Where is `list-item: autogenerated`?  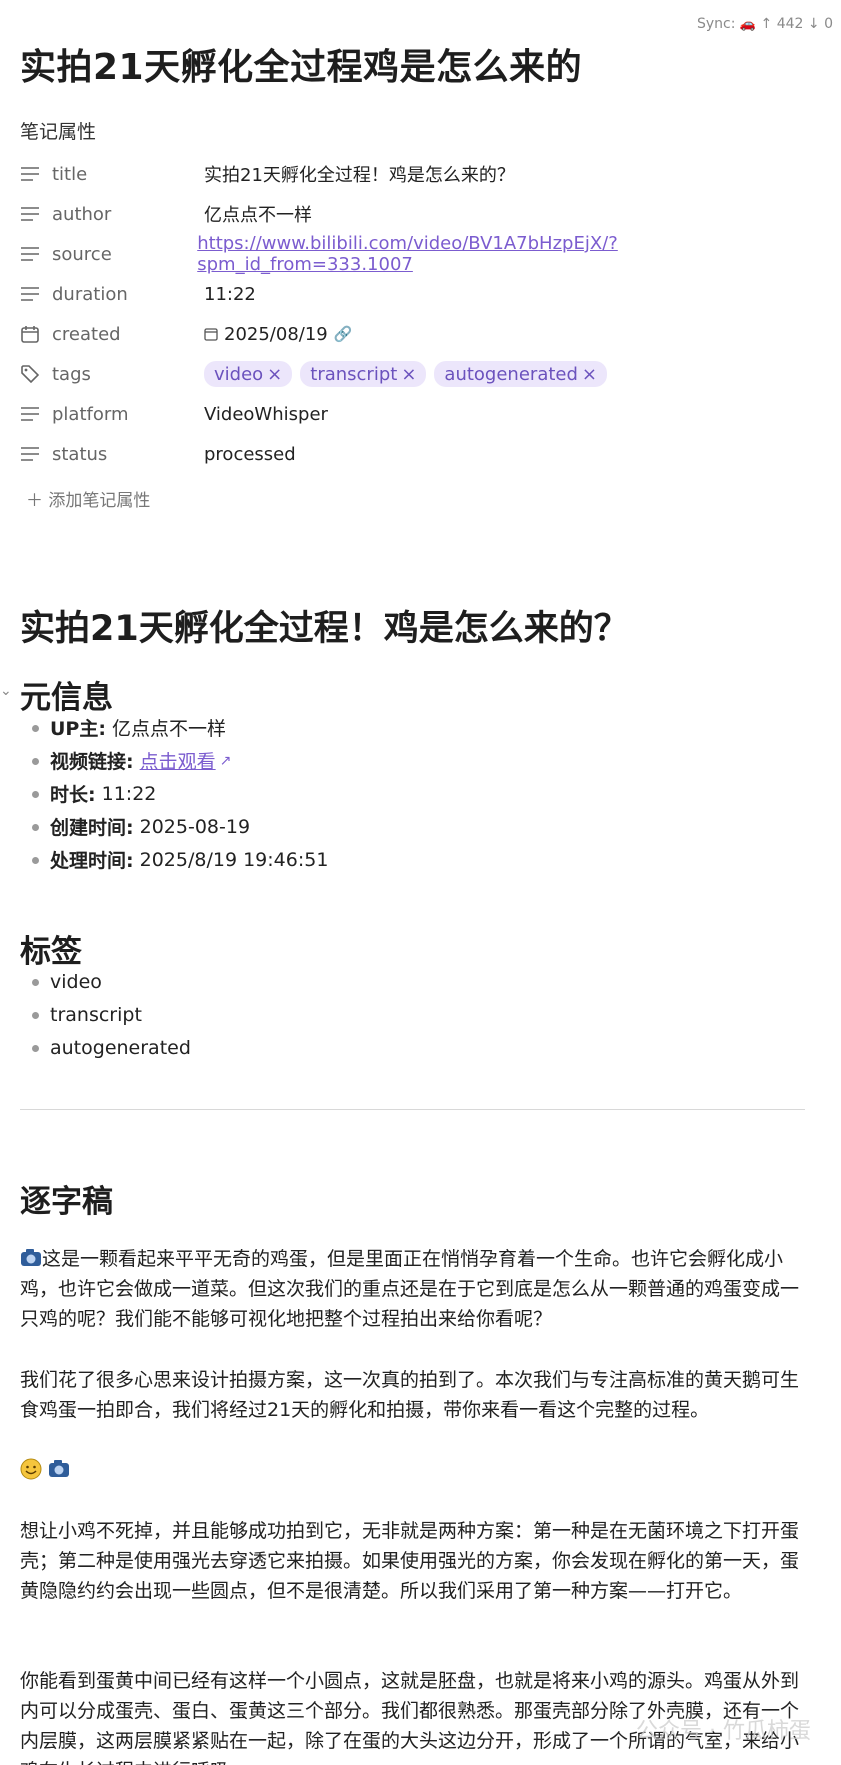 list-item: autogenerated is located at coordinates (110, 1047).